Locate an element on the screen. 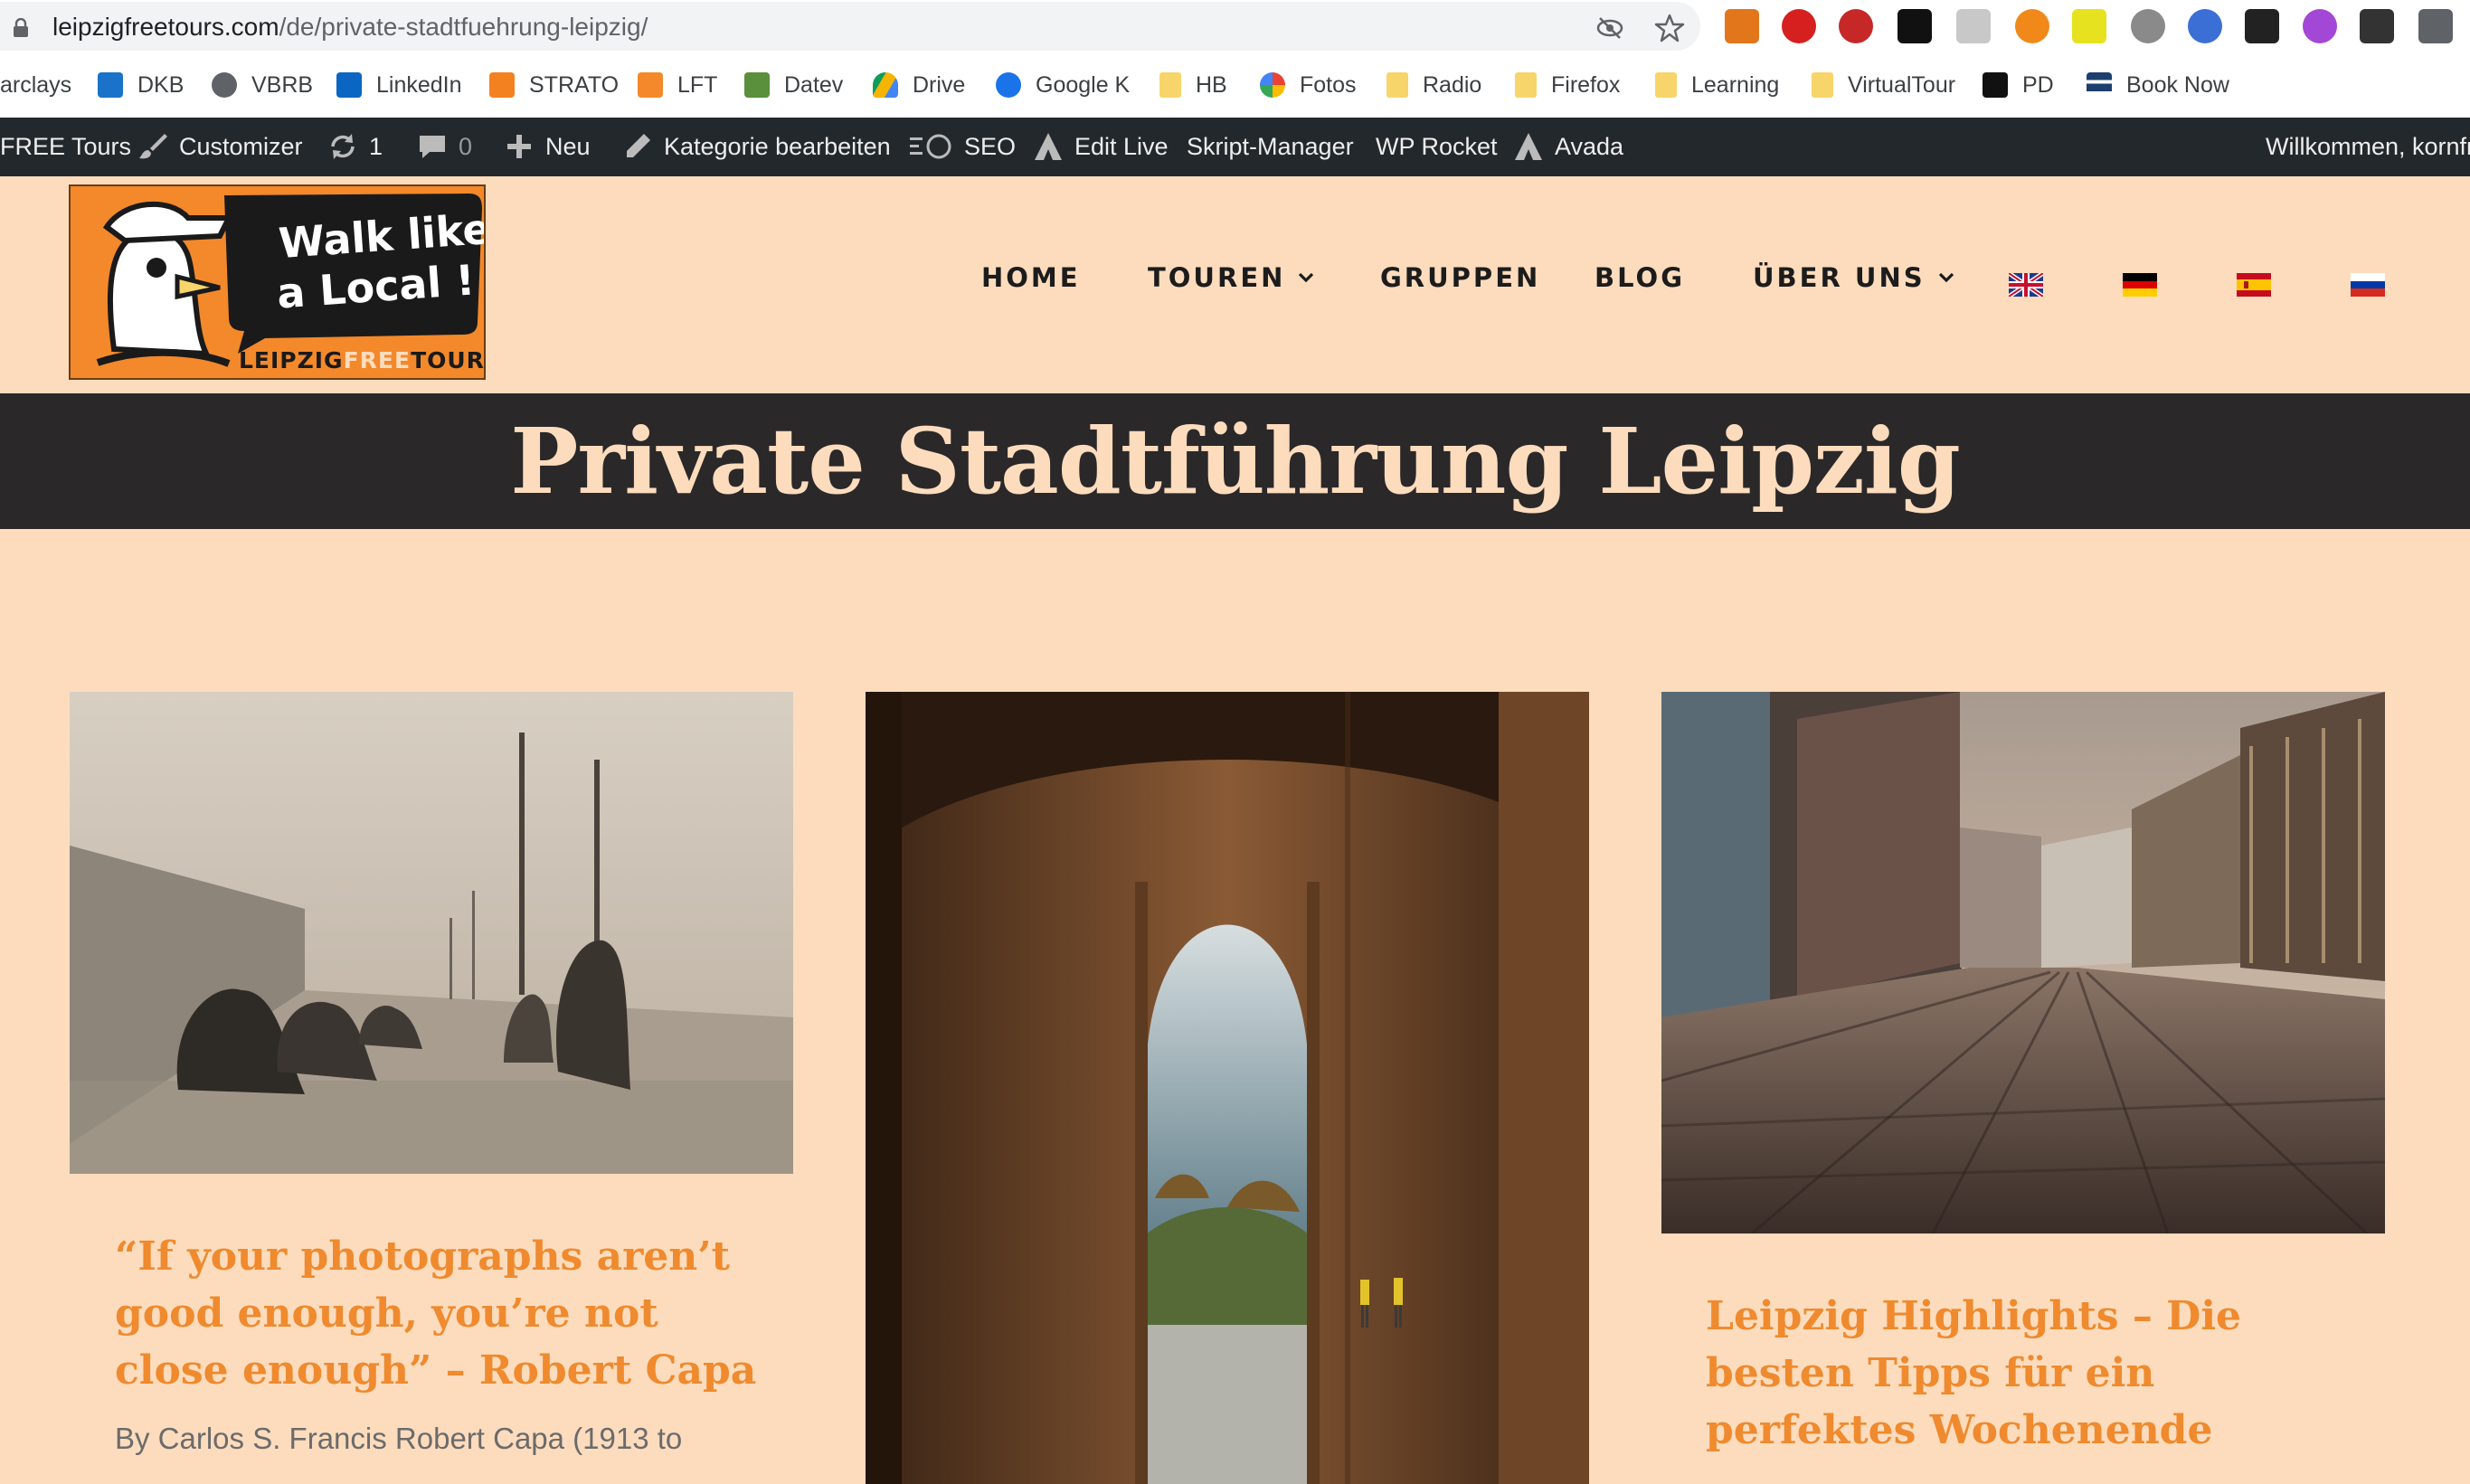  star-icon is located at coordinates (1669, 28).